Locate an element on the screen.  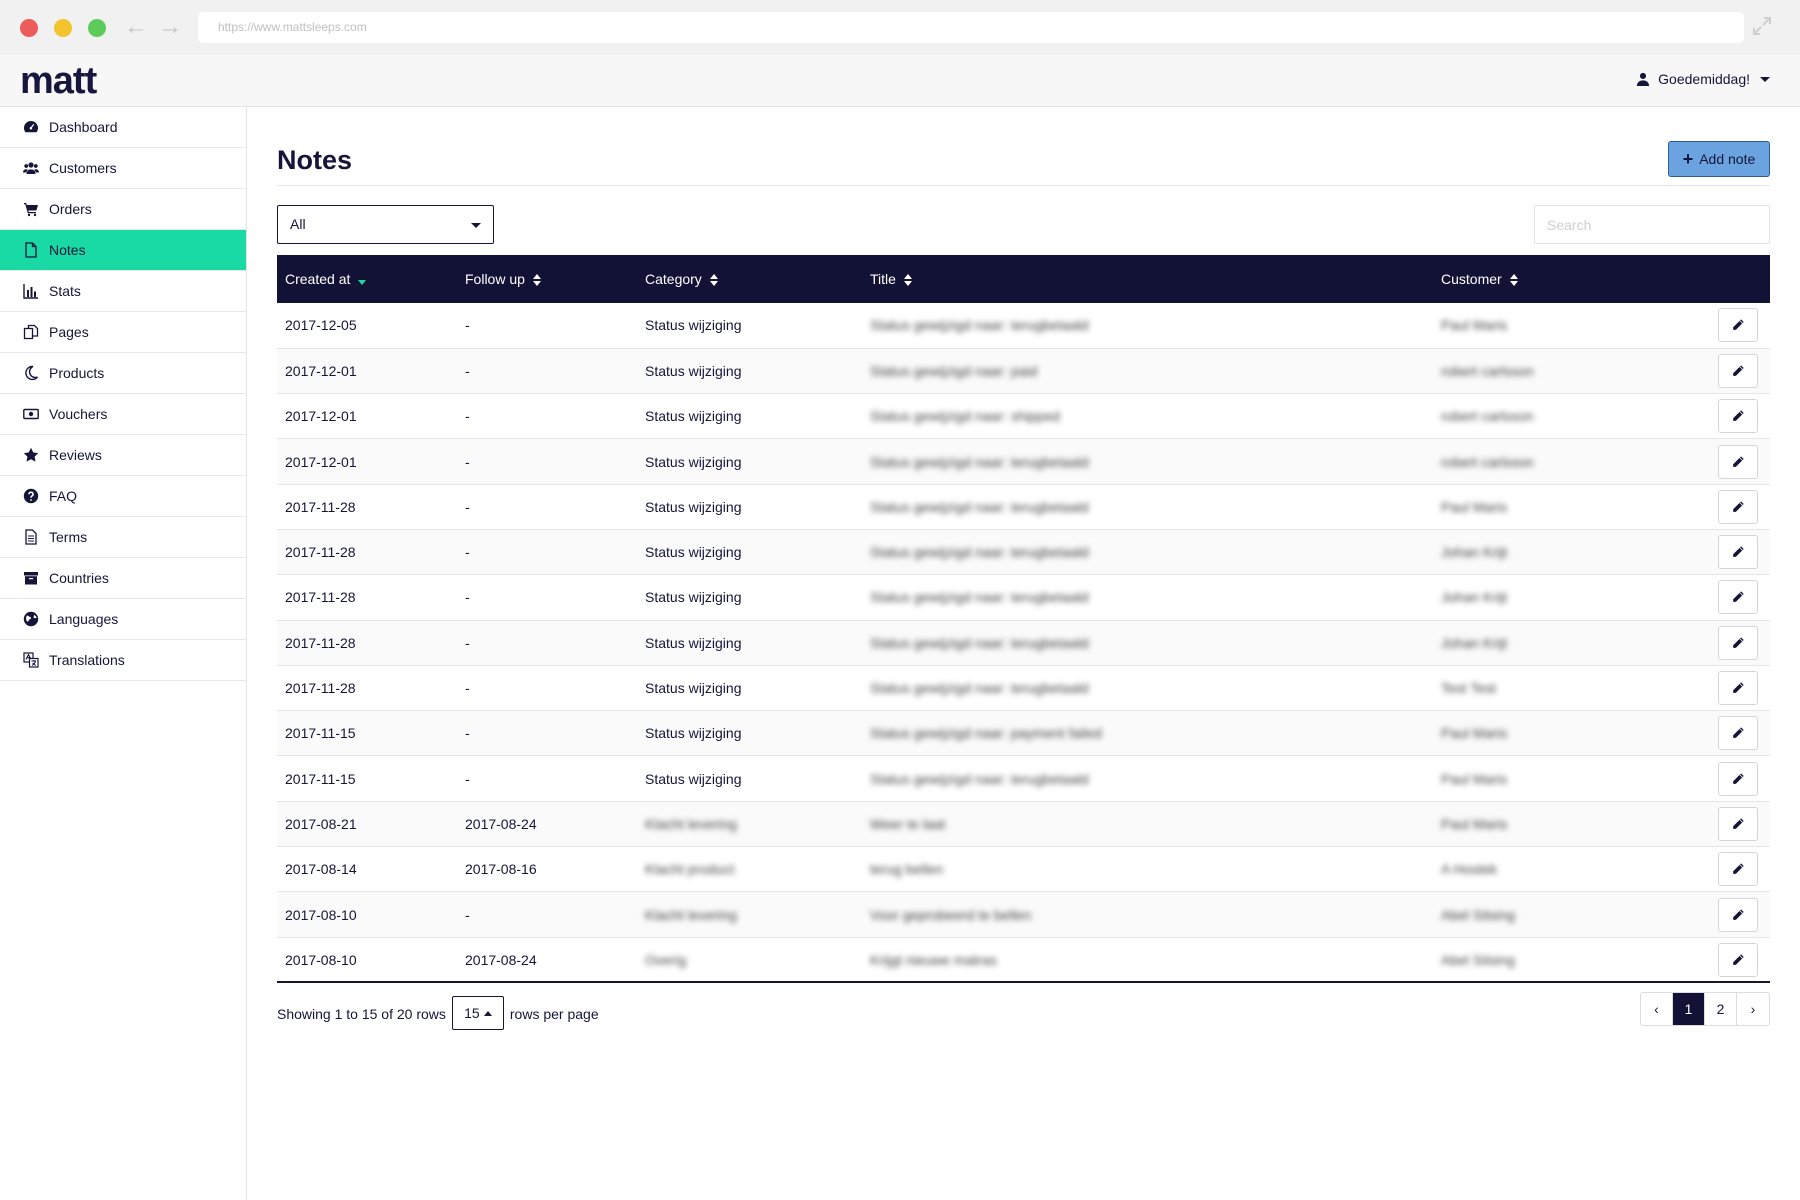
column-label: Follow up is located at coordinates (495, 279).